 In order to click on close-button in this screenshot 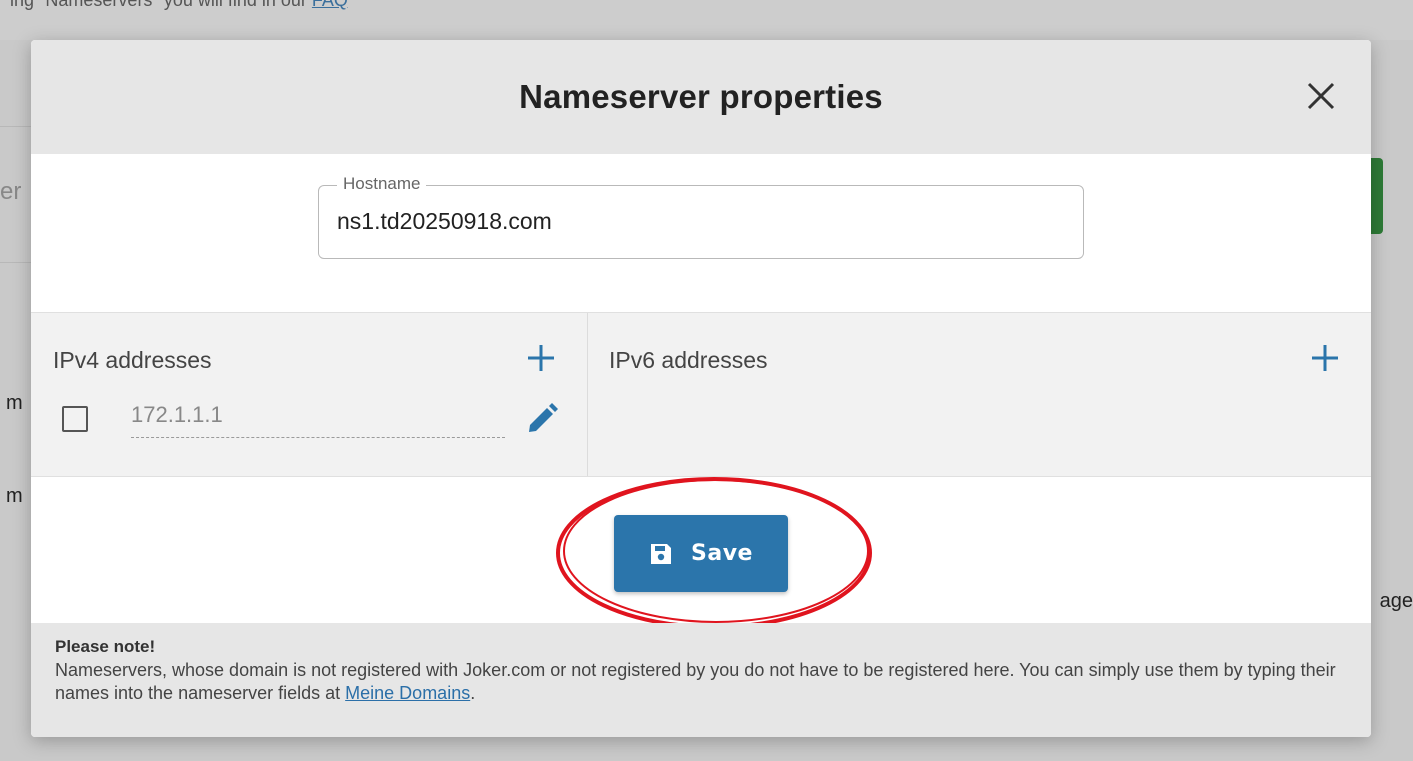, I will do `click(1321, 96)`.